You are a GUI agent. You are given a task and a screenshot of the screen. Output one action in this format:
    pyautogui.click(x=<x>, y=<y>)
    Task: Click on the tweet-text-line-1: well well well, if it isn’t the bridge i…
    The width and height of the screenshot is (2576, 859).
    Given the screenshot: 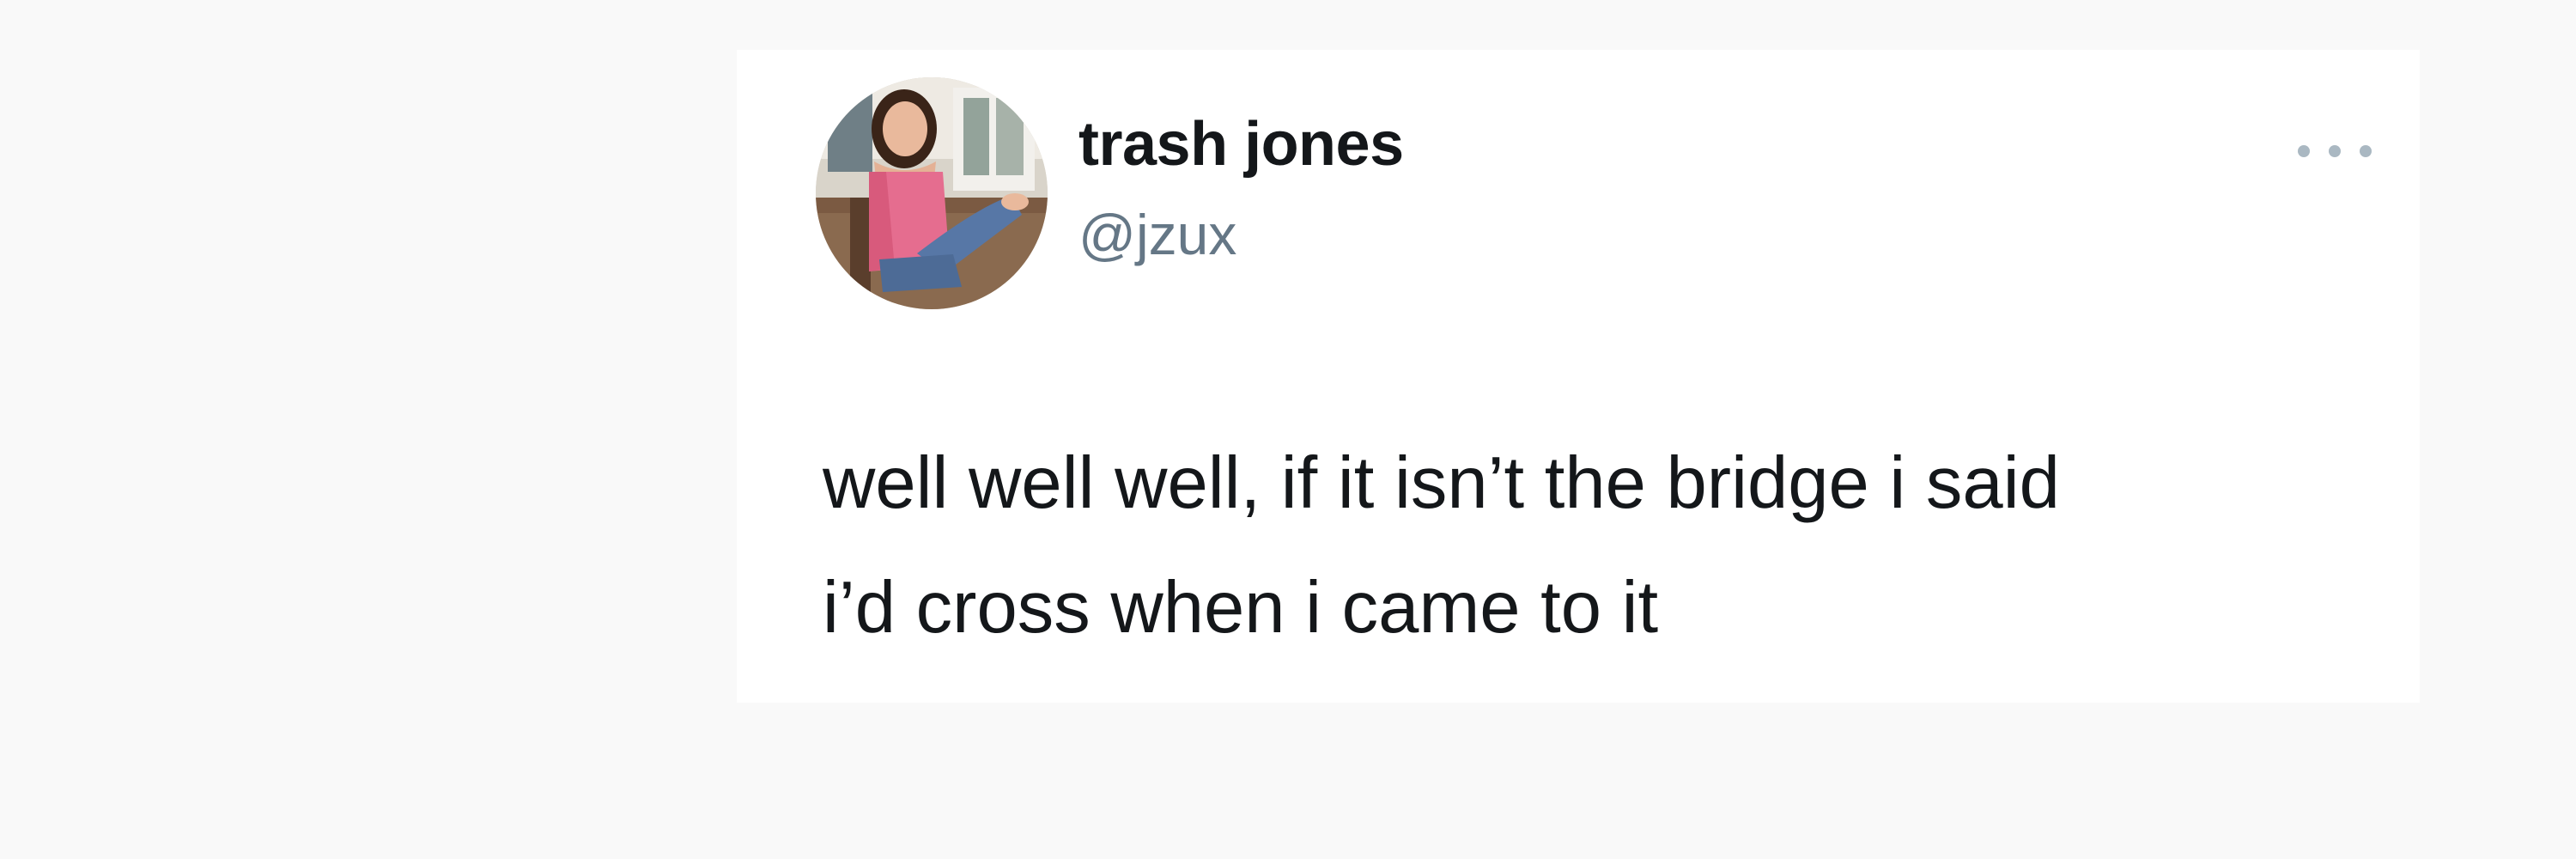 What is the action you would take?
    pyautogui.click(x=1441, y=483)
    